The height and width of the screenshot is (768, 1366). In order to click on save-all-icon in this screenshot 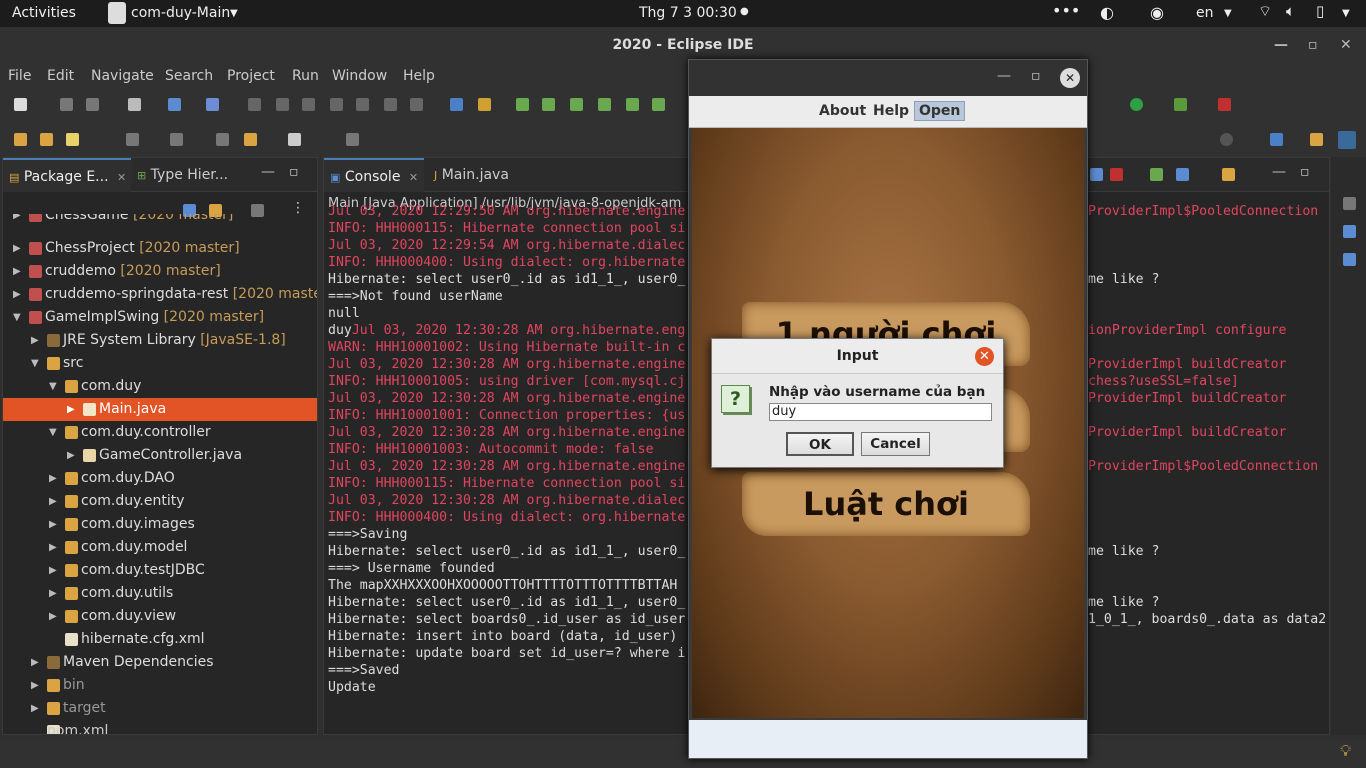, I will do `click(92, 104)`.